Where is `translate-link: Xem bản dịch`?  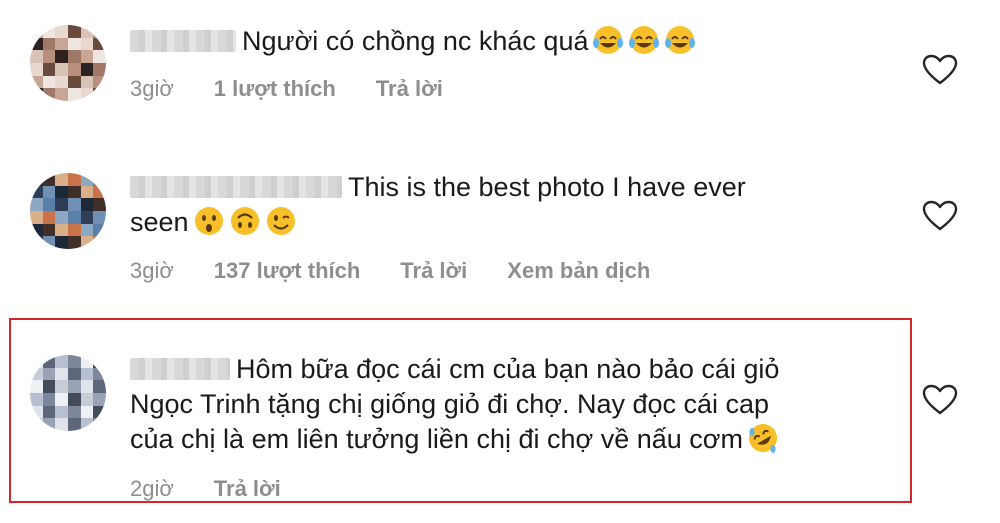
translate-link: Xem bản dịch is located at coordinates (578, 271).